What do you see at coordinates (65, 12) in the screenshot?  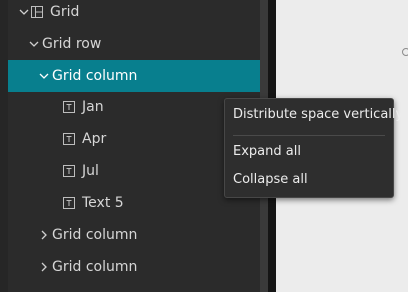 I see `tree-item-label: Grid` at bounding box center [65, 12].